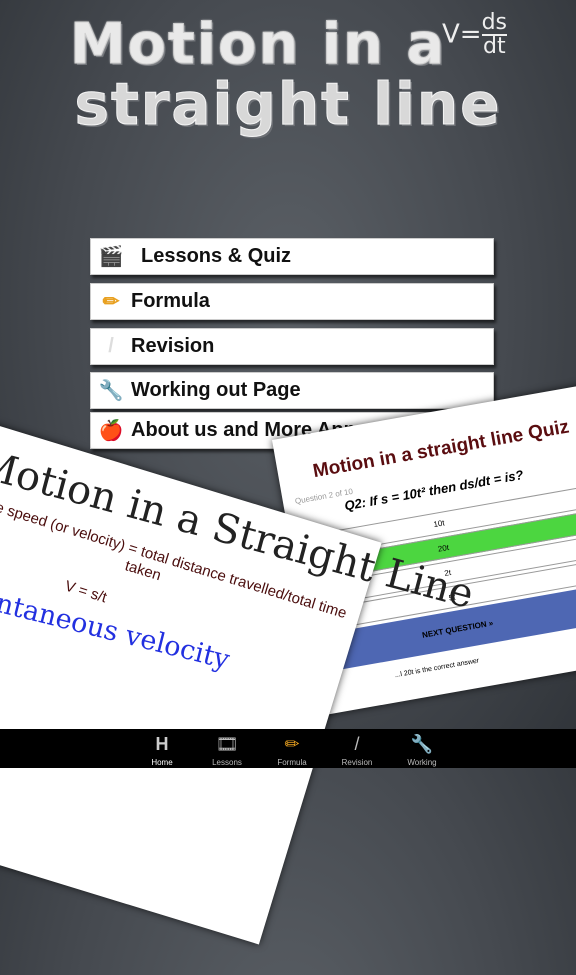  I want to click on tab-label: Lessons, so click(227, 762).